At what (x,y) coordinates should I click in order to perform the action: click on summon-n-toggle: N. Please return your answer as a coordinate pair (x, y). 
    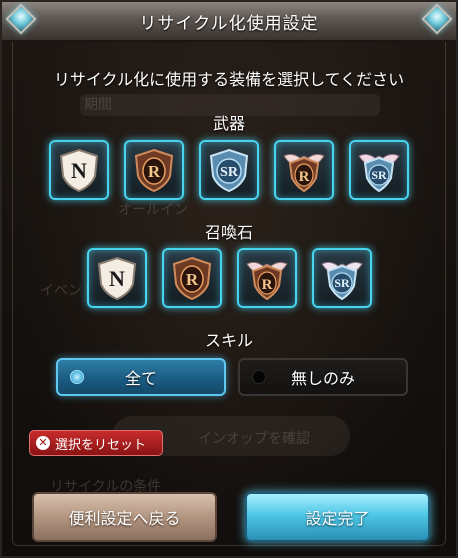
    Looking at the image, I should click on (116, 278).